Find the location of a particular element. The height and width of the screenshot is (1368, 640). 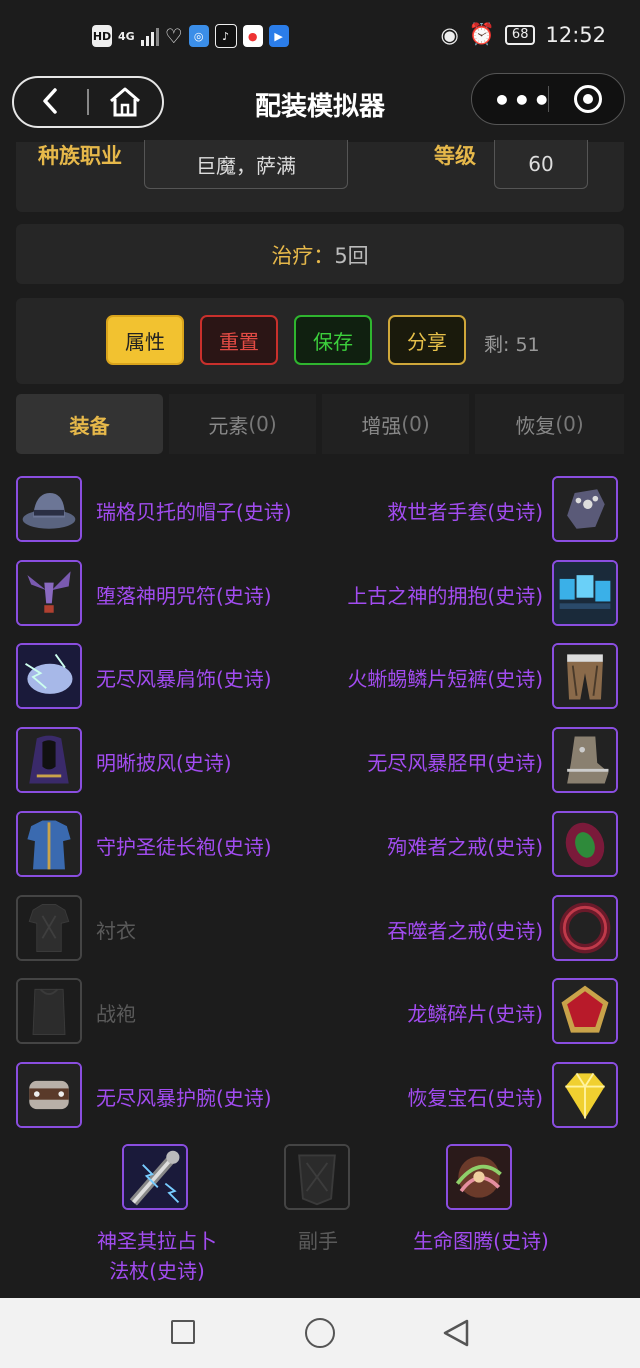

level-label: 等级 is located at coordinates (455, 156).